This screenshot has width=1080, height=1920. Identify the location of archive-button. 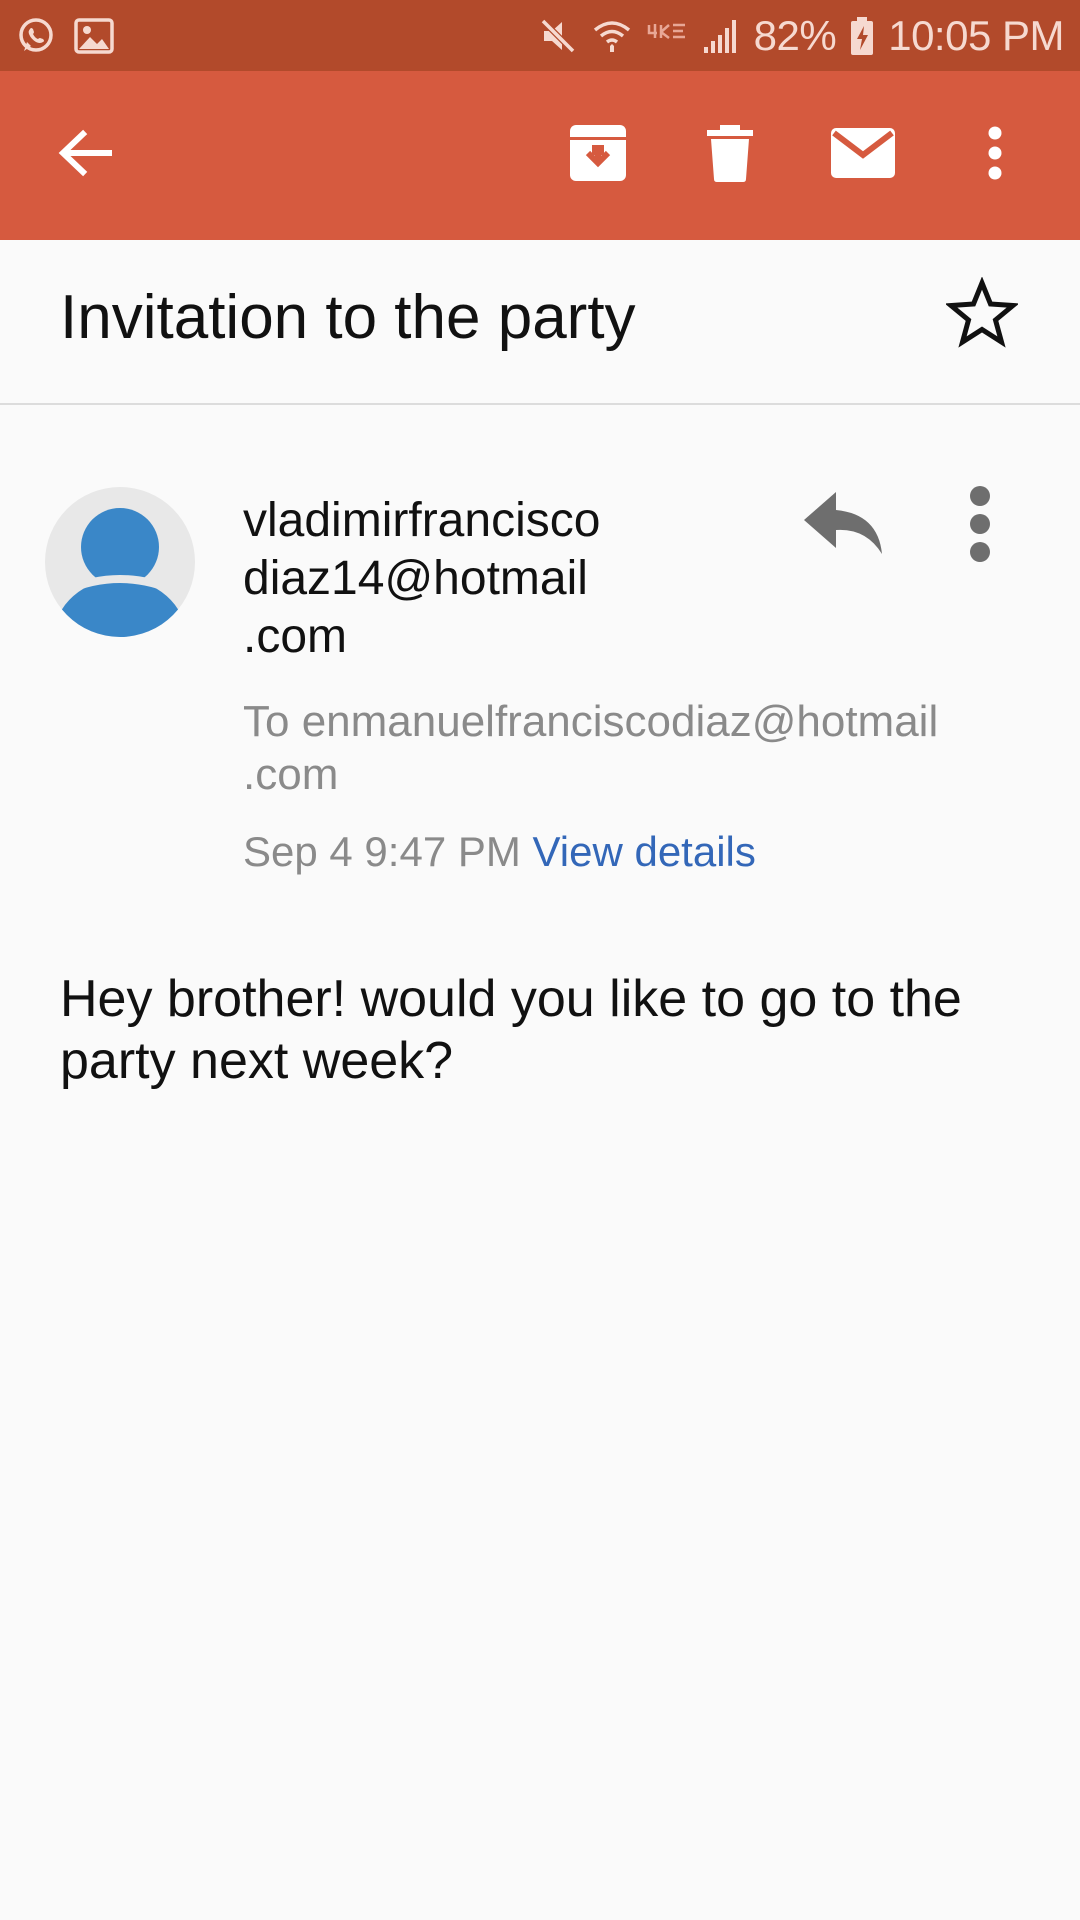
(598, 155).